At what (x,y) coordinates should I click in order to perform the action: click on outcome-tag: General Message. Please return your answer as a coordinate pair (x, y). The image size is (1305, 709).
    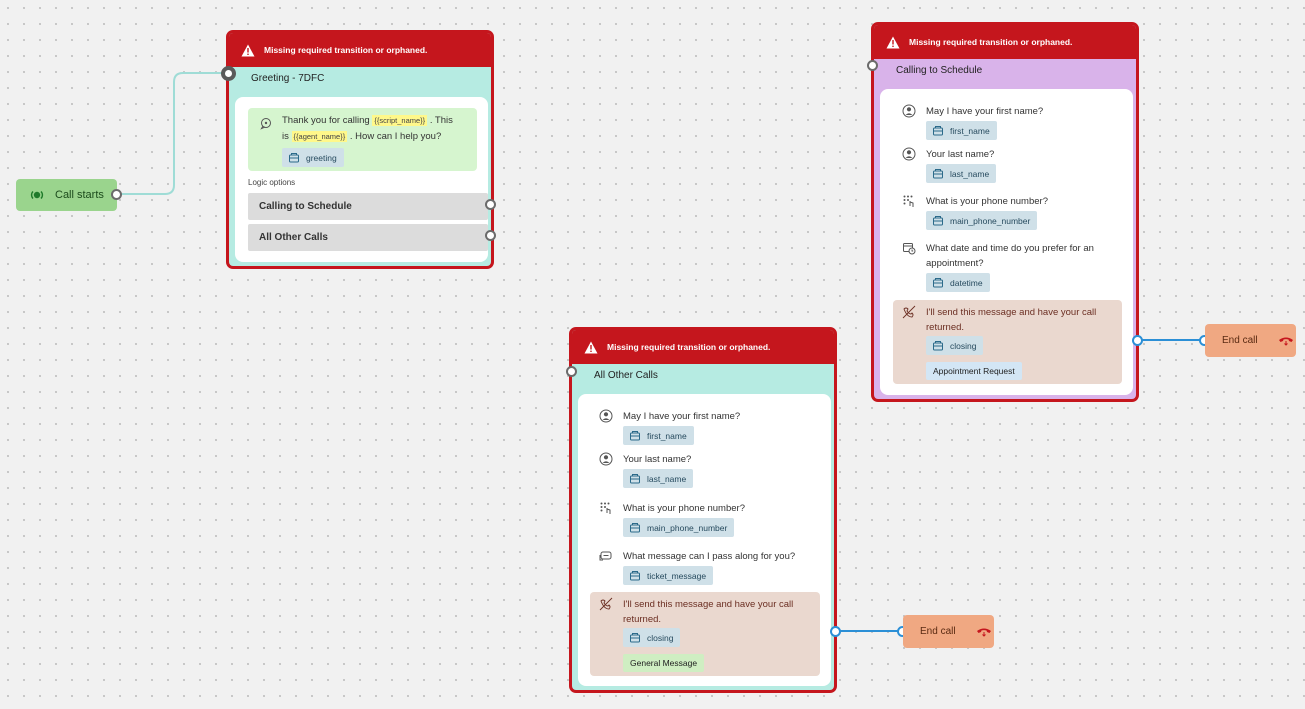
    Looking at the image, I should click on (664, 663).